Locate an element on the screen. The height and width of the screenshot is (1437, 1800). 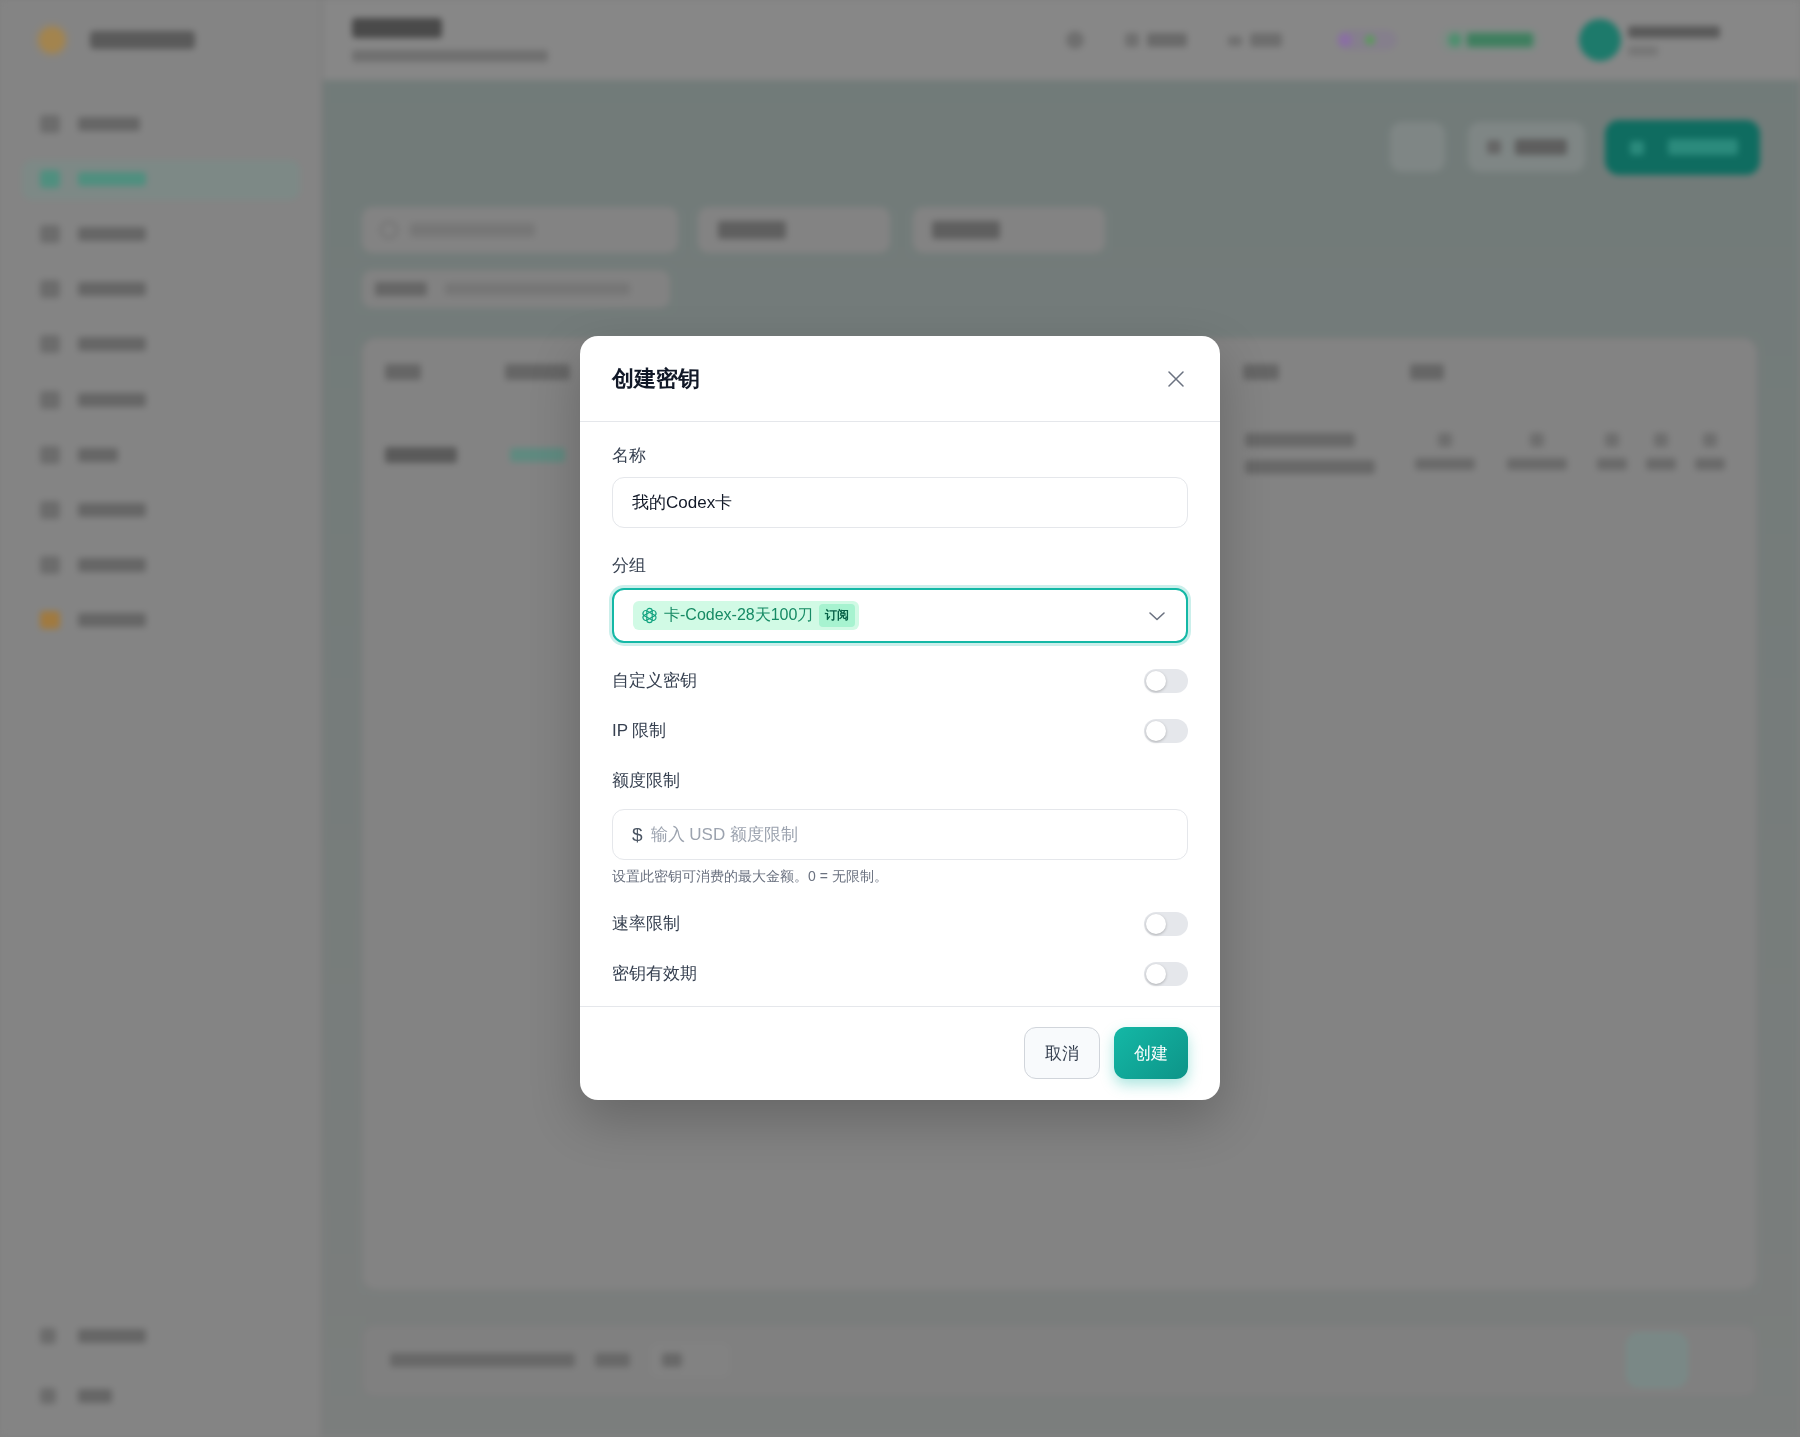
currency-symbol: $ is located at coordinates (637, 834).